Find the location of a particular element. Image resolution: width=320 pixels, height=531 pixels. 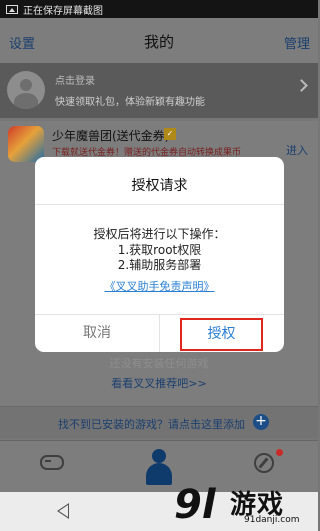

page-title: 我的 is located at coordinates (158, 42).